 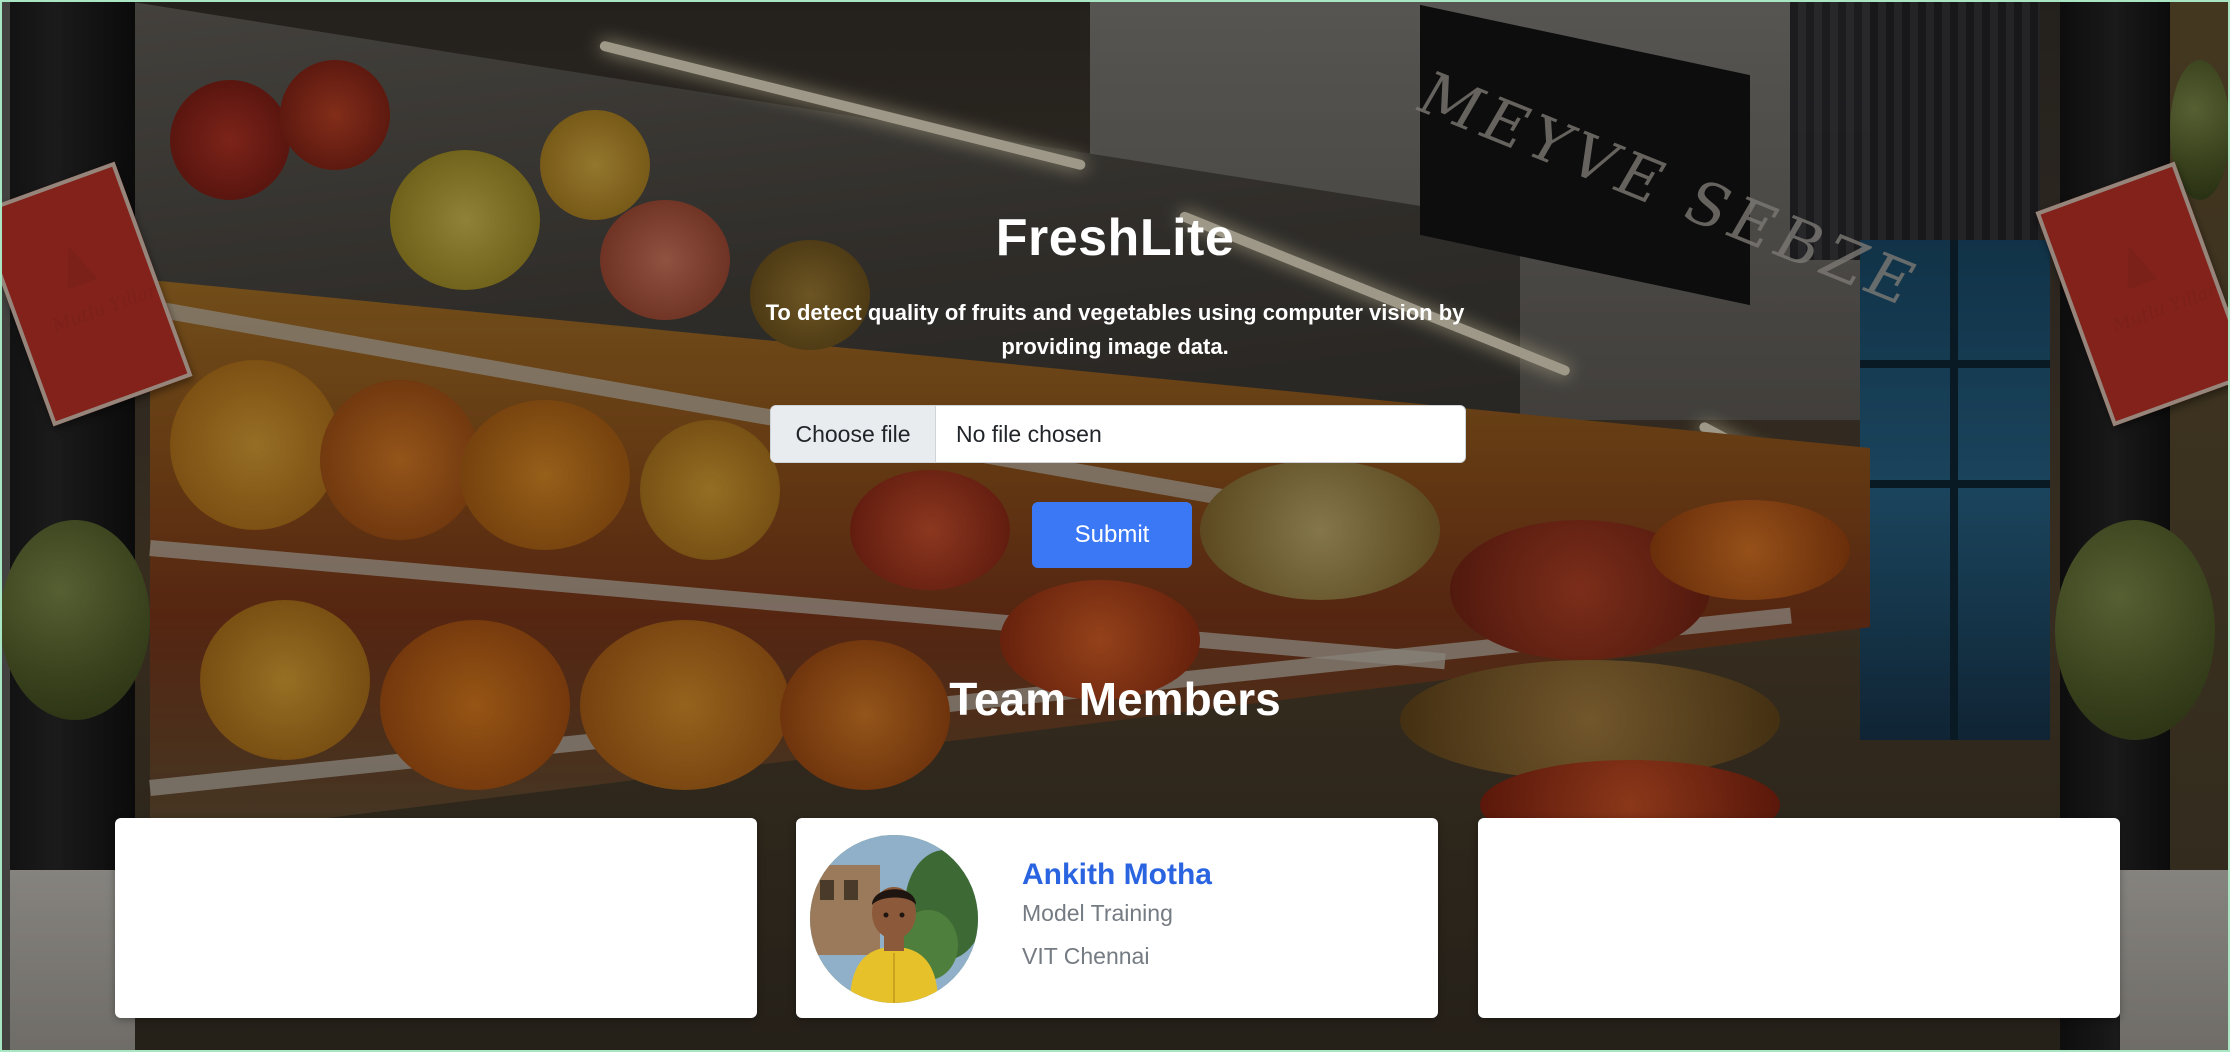 What do you see at coordinates (894, 919) in the screenshot?
I see `person-avatar-icon` at bounding box center [894, 919].